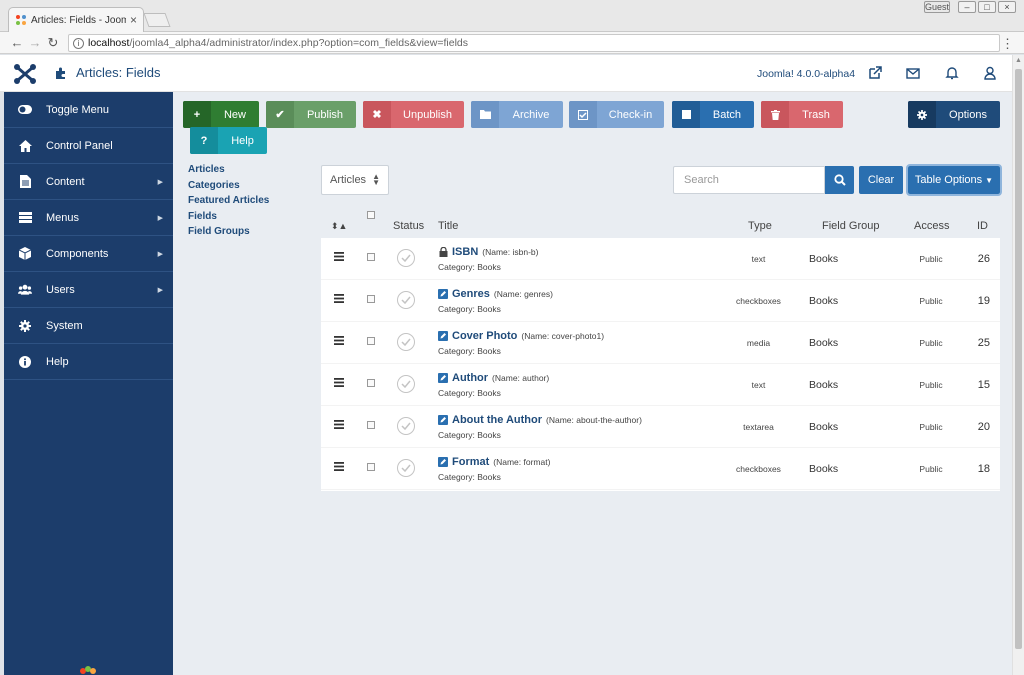  I want to click on submenu-item-categories: Categories, so click(228, 186).